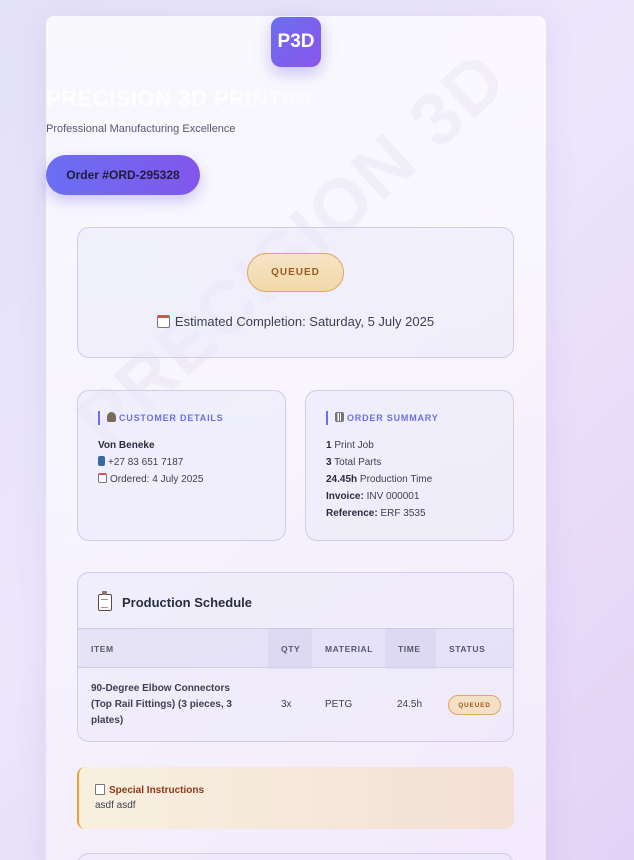 This screenshot has height=860, width=634. I want to click on production-schedule-heading: Production Schedule, so click(175, 601).